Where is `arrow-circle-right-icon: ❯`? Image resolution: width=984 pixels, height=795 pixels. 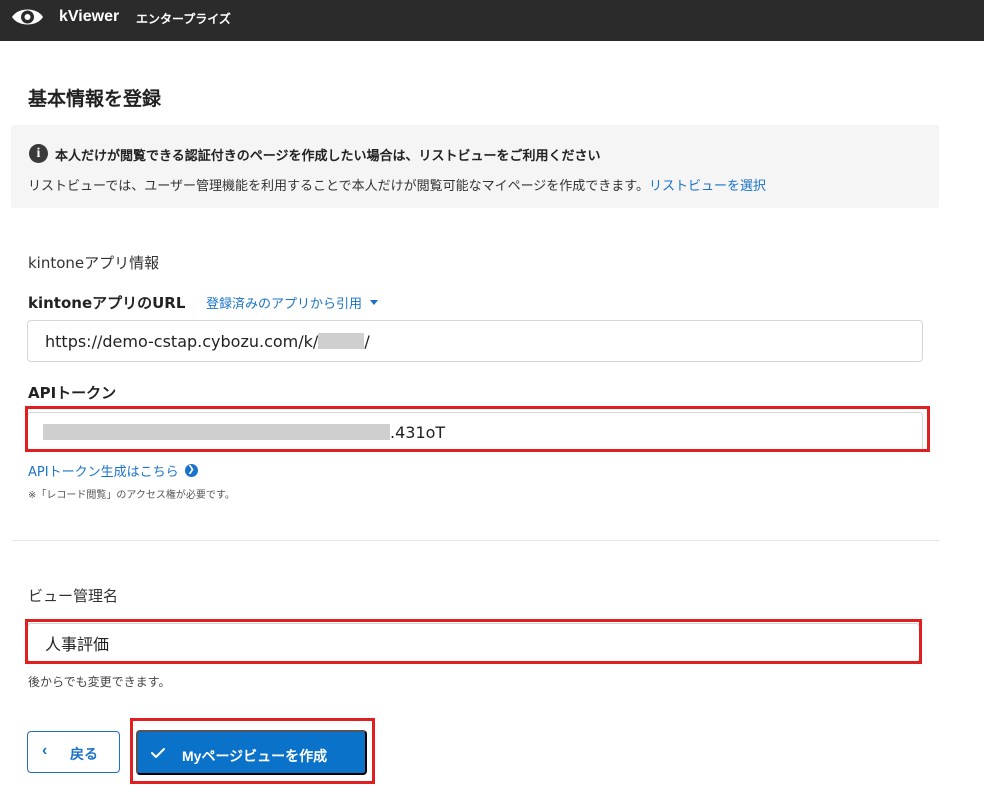
arrow-circle-right-icon: ❯ is located at coordinates (191, 470).